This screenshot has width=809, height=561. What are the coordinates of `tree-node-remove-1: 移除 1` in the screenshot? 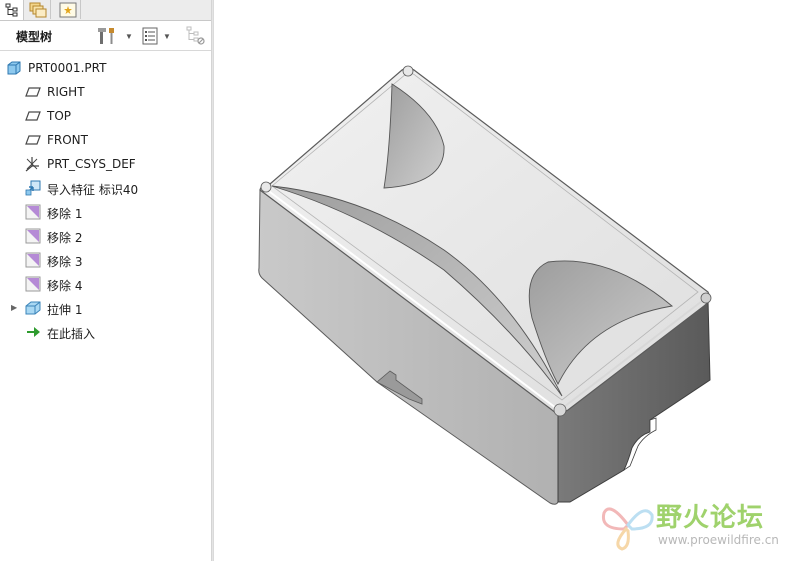 It's located at (105, 212).